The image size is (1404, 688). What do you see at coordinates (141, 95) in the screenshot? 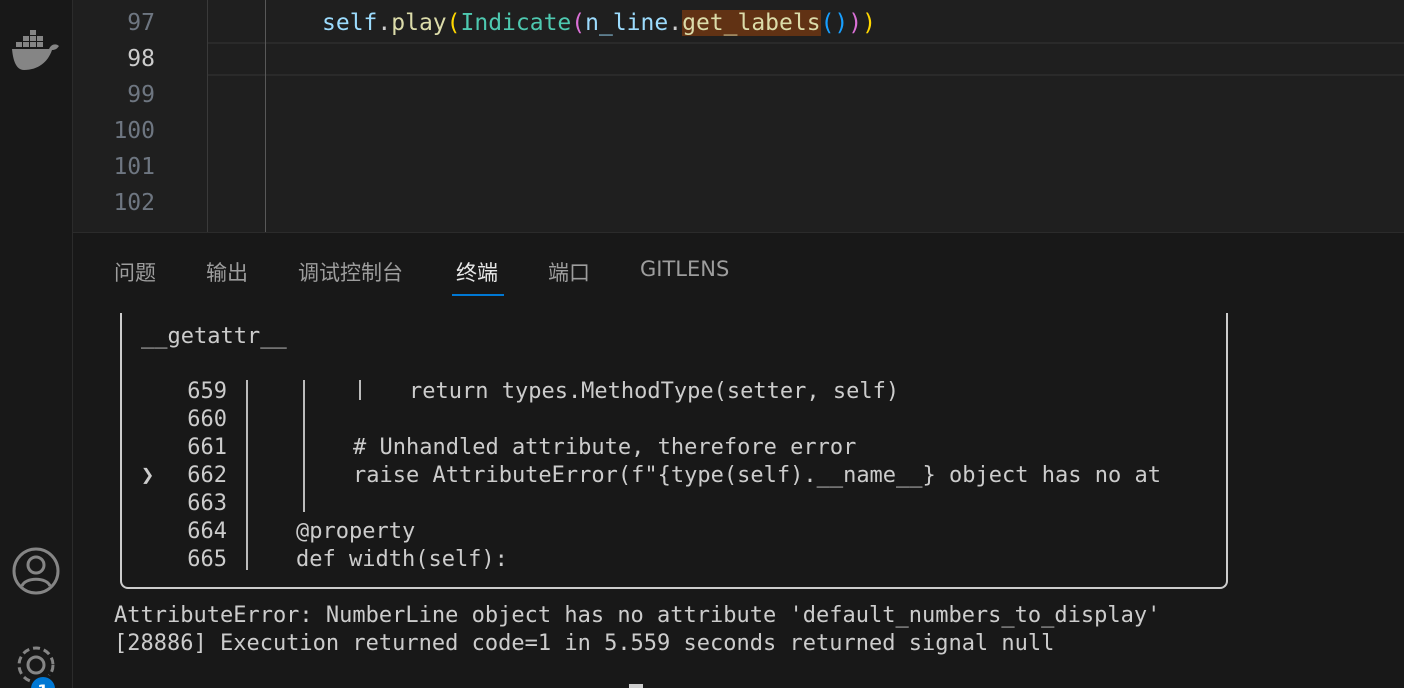
I see `line-number: 99` at bounding box center [141, 95].